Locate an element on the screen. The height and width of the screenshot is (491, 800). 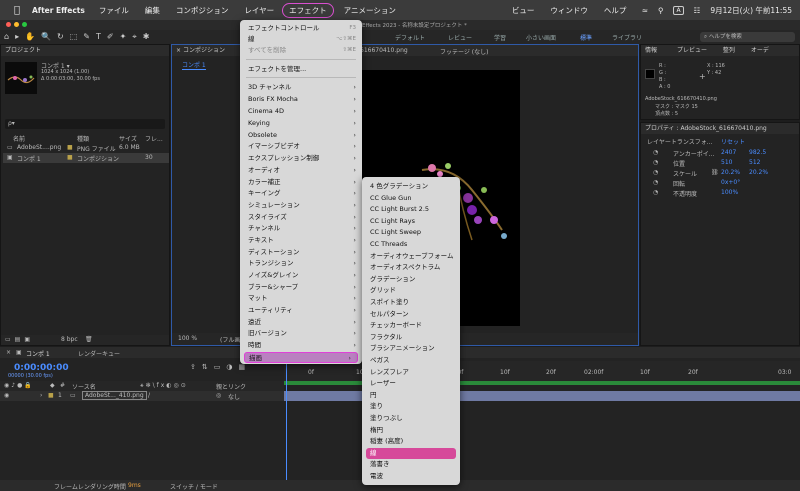
clock: 9月12日(火) 午前11:55 is located at coordinates (751, 10).